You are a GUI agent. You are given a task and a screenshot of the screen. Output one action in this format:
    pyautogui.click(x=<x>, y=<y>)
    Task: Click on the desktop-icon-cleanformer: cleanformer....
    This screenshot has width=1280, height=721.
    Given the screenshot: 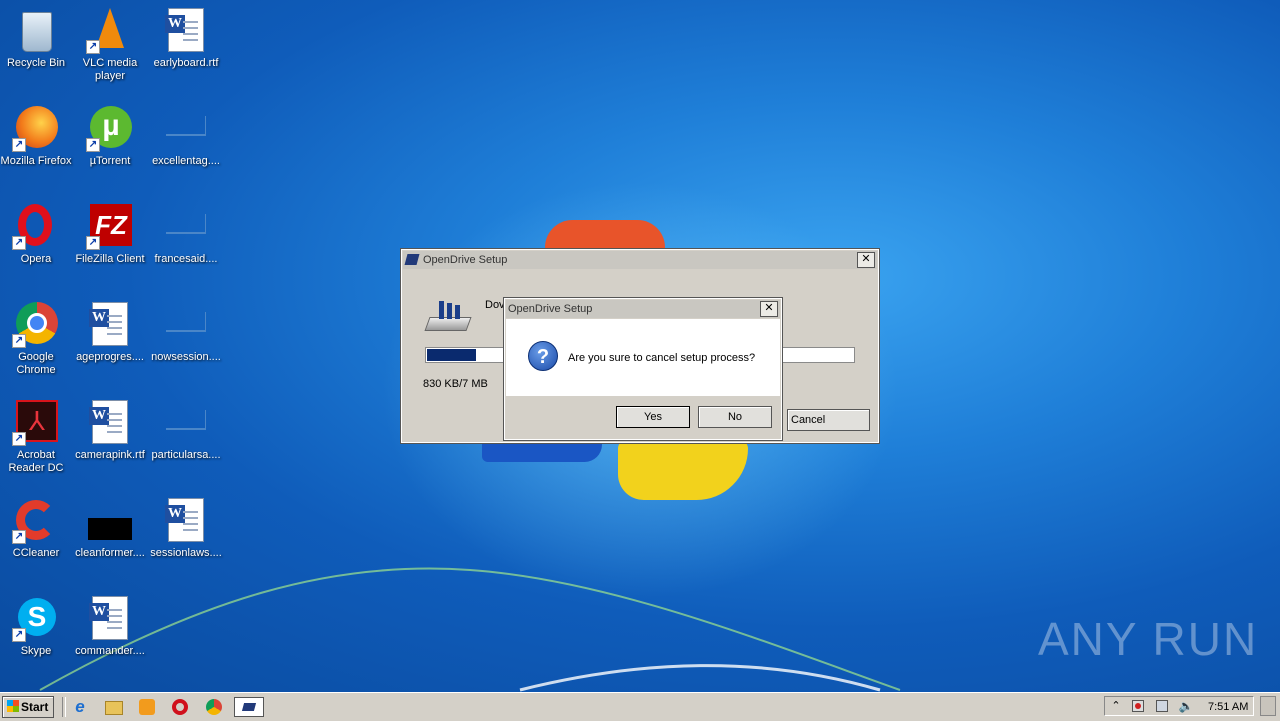 What is the action you would take?
    pyautogui.click(x=110, y=526)
    